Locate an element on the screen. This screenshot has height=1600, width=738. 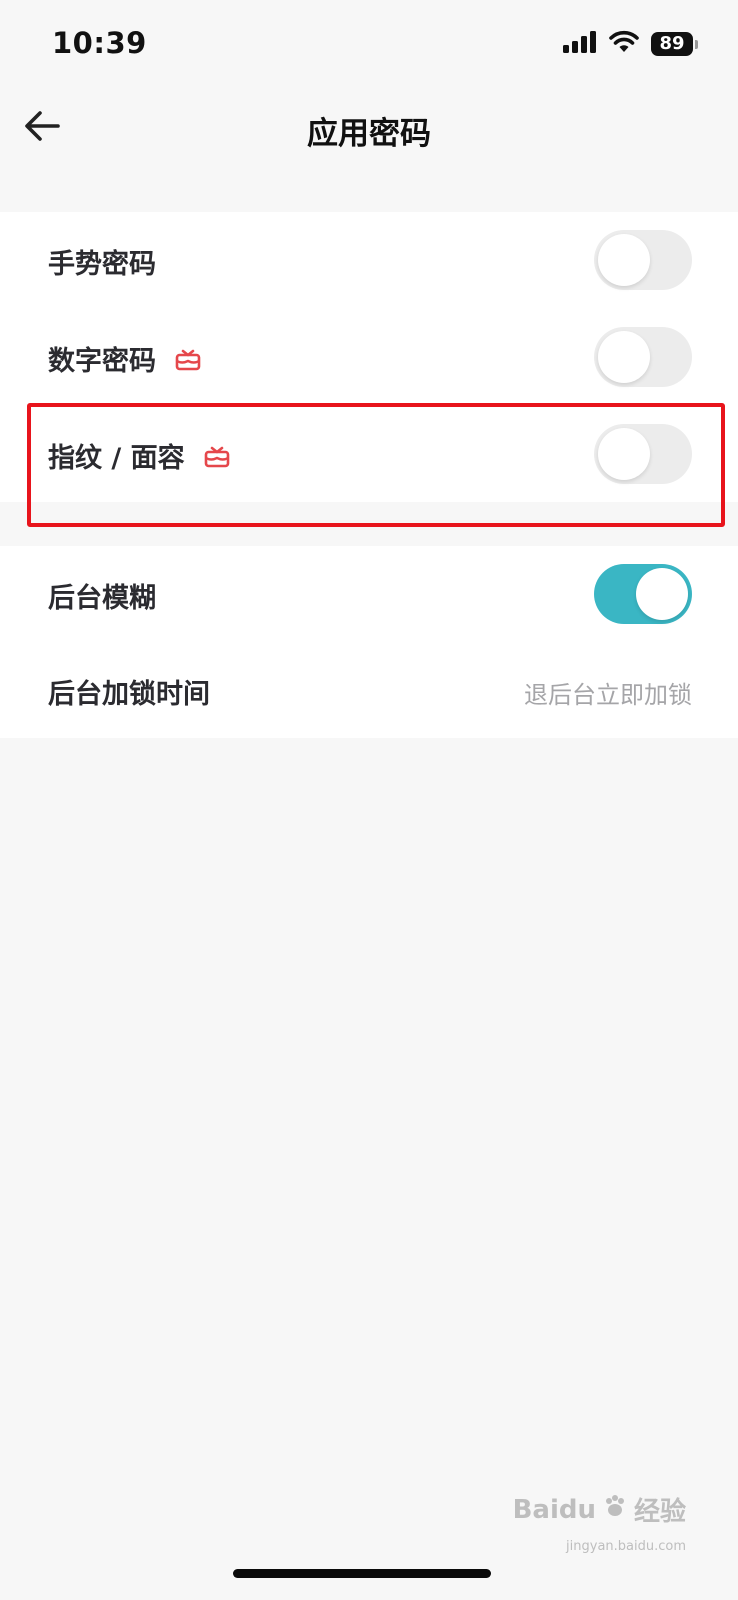
watermark-url: jingyan.baidu.com is located at coordinates (626, 1546).